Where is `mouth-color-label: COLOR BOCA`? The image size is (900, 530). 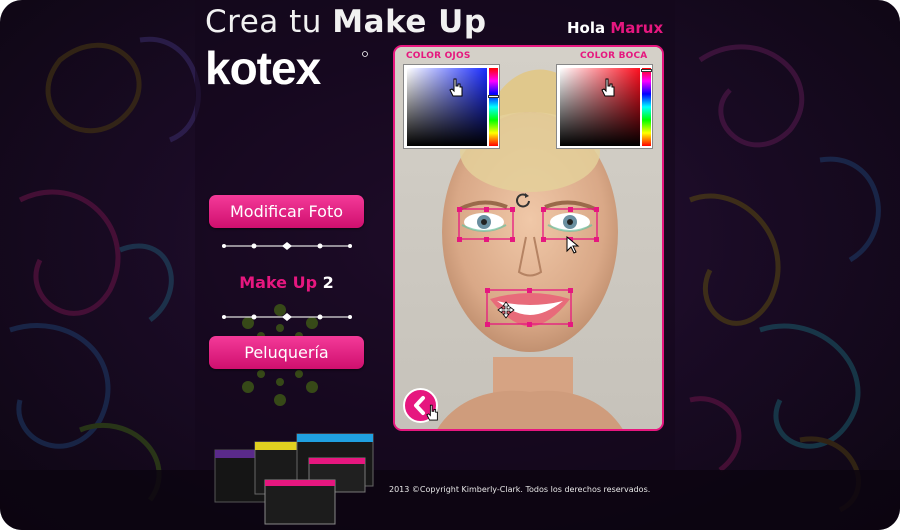
mouth-color-label: COLOR BOCA is located at coordinates (614, 56).